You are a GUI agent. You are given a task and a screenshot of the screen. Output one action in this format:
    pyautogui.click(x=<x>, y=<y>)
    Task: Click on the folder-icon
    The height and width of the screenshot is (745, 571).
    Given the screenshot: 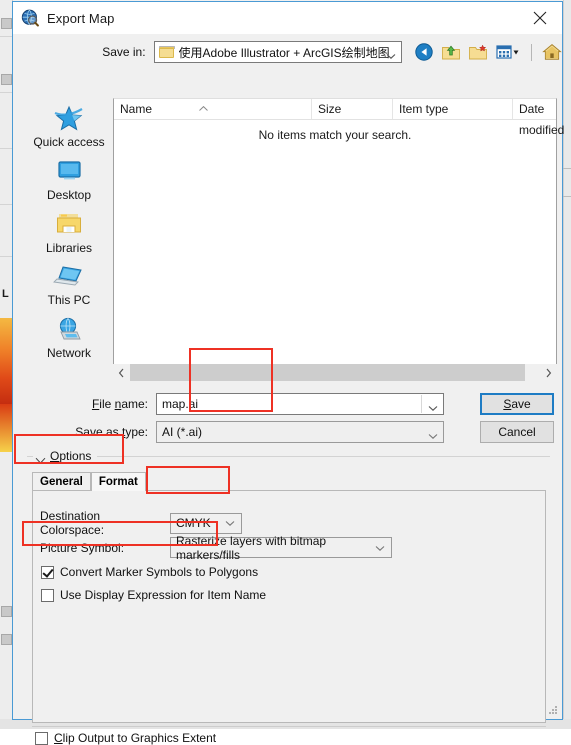 What is the action you would take?
    pyautogui.click(x=166, y=52)
    